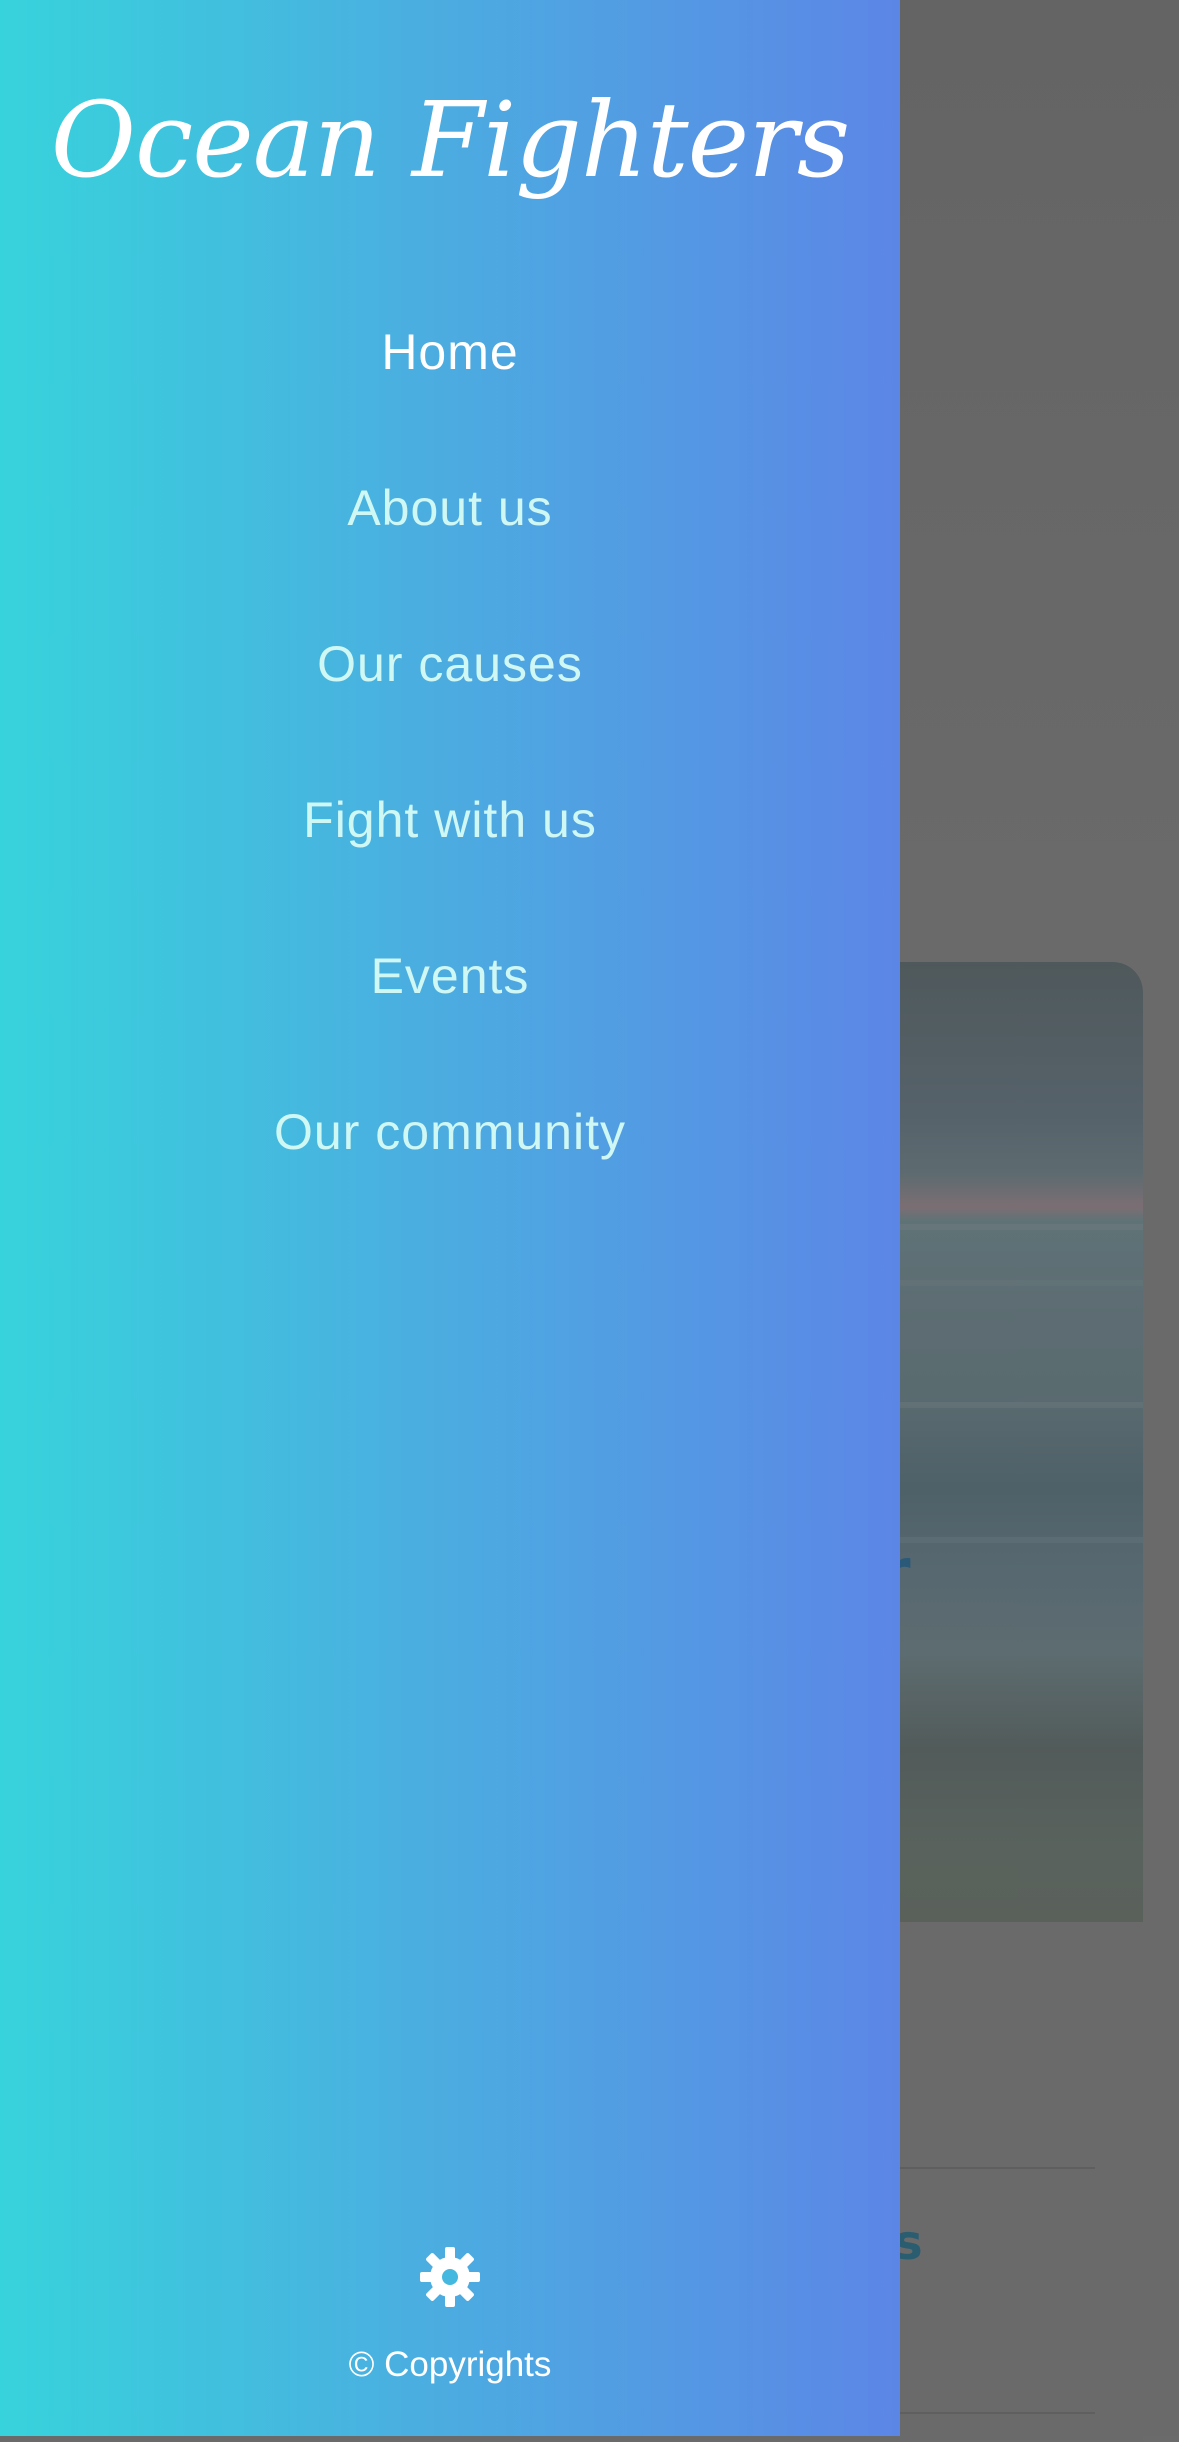 The width and height of the screenshot is (1179, 2442). Describe the element at coordinates (450, 380) in the screenshot. I see `menu-item-home: Home` at that location.